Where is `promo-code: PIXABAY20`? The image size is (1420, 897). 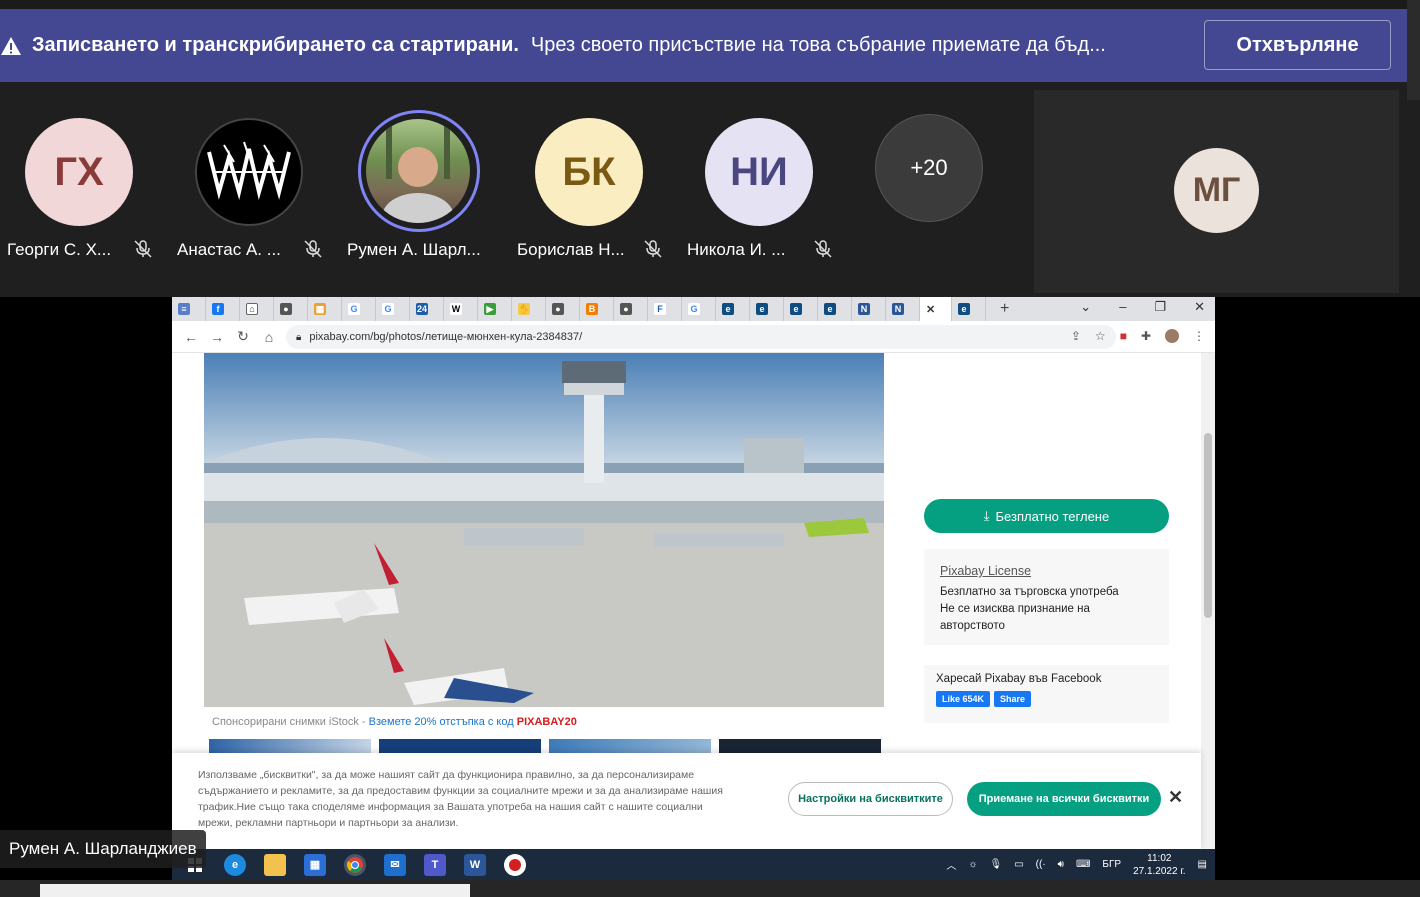 promo-code: PIXABAY20 is located at coordinates (546, 722).